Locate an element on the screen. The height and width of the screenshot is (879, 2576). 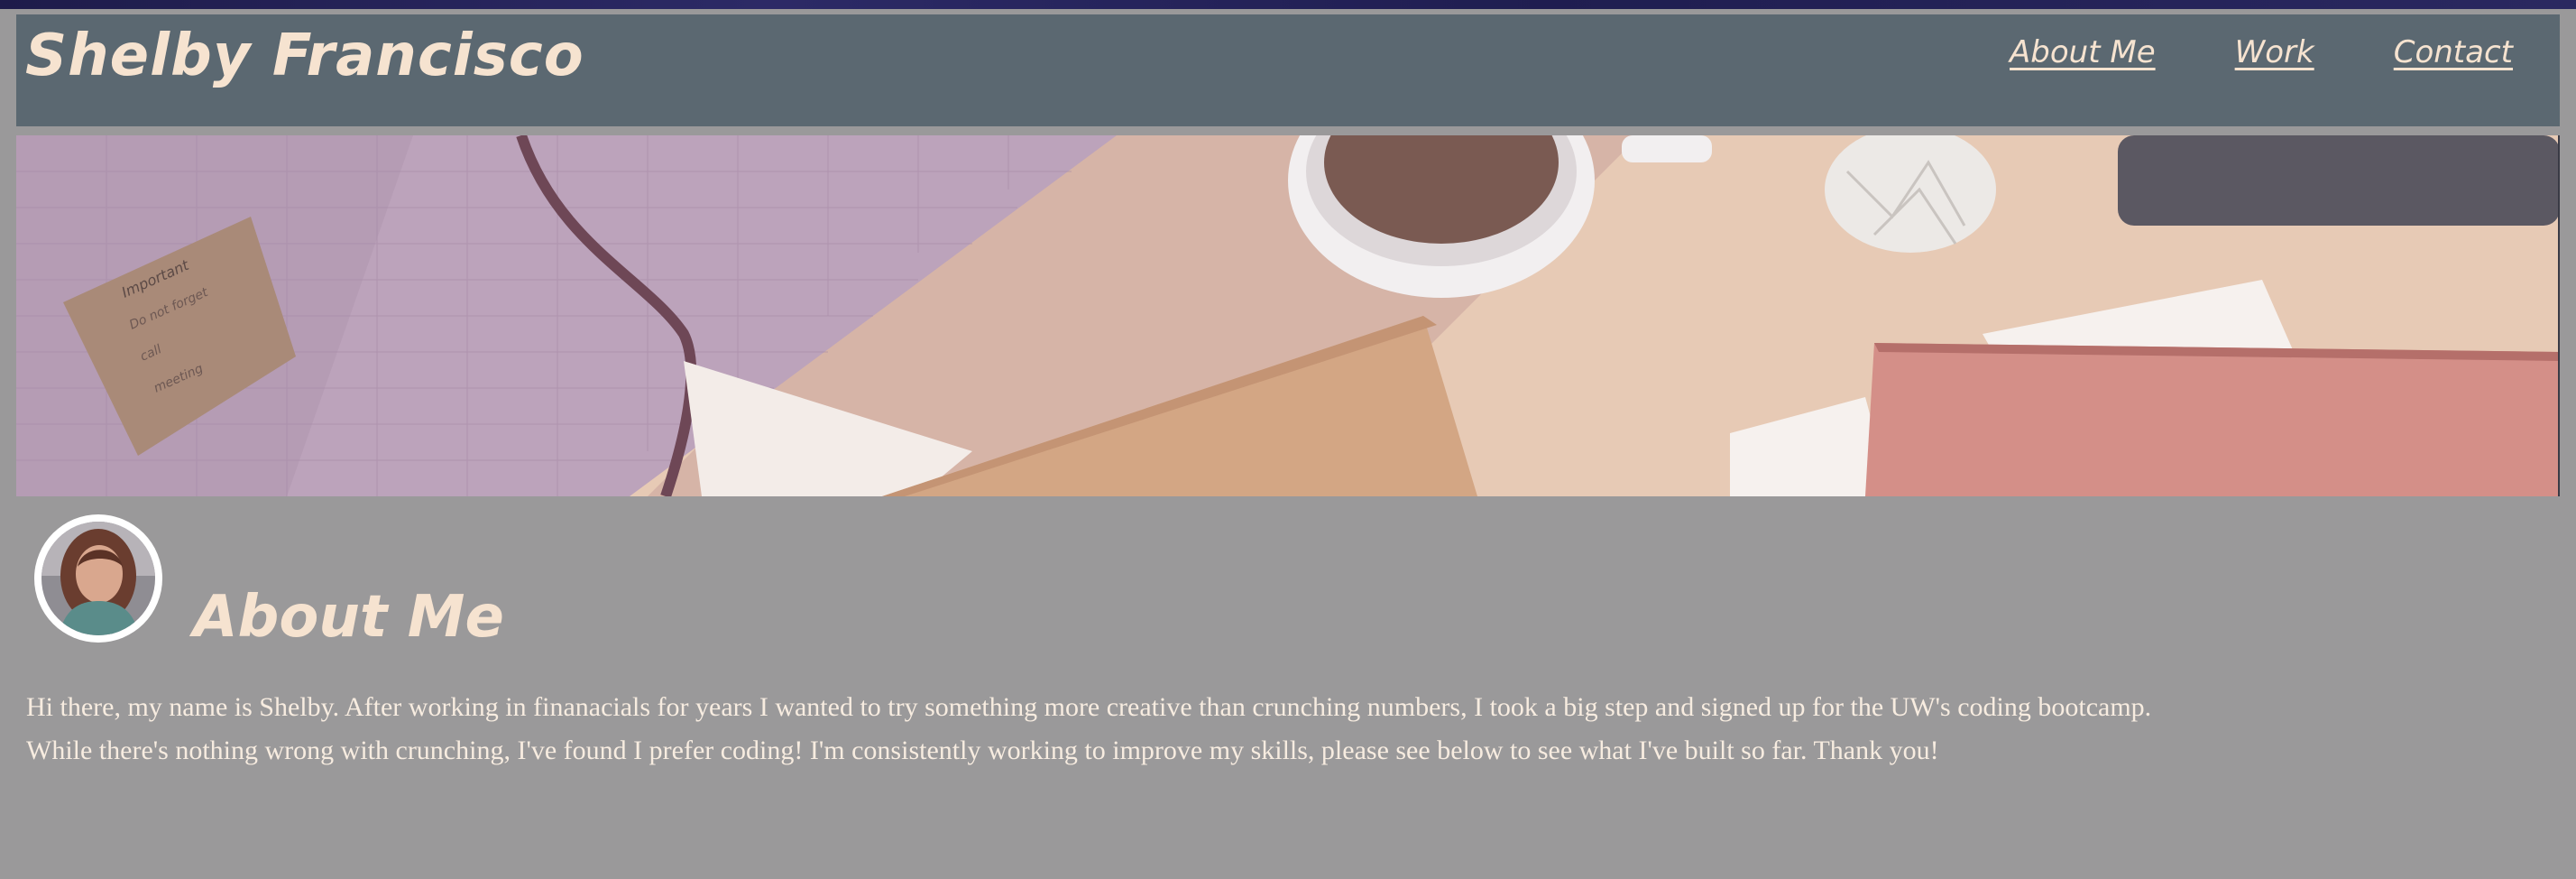
main-nav: About Me Work Contact is located at coordinates (2261, 52).